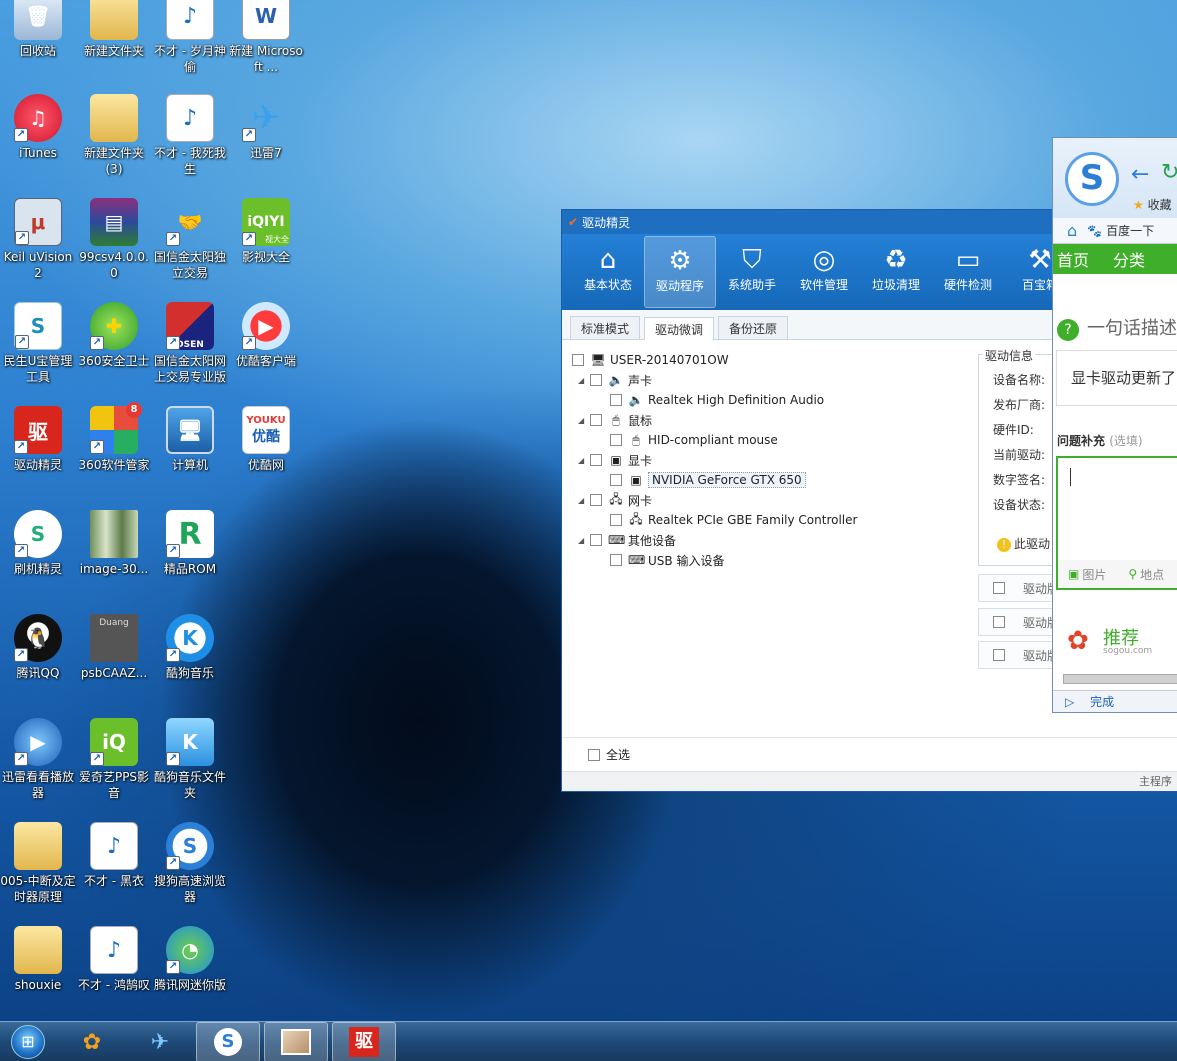  Describe the element at coordinates (190, 647) in the screenshot. I see `desktop-icon-kugou: K ↗ 酷狗音乐` at that location.